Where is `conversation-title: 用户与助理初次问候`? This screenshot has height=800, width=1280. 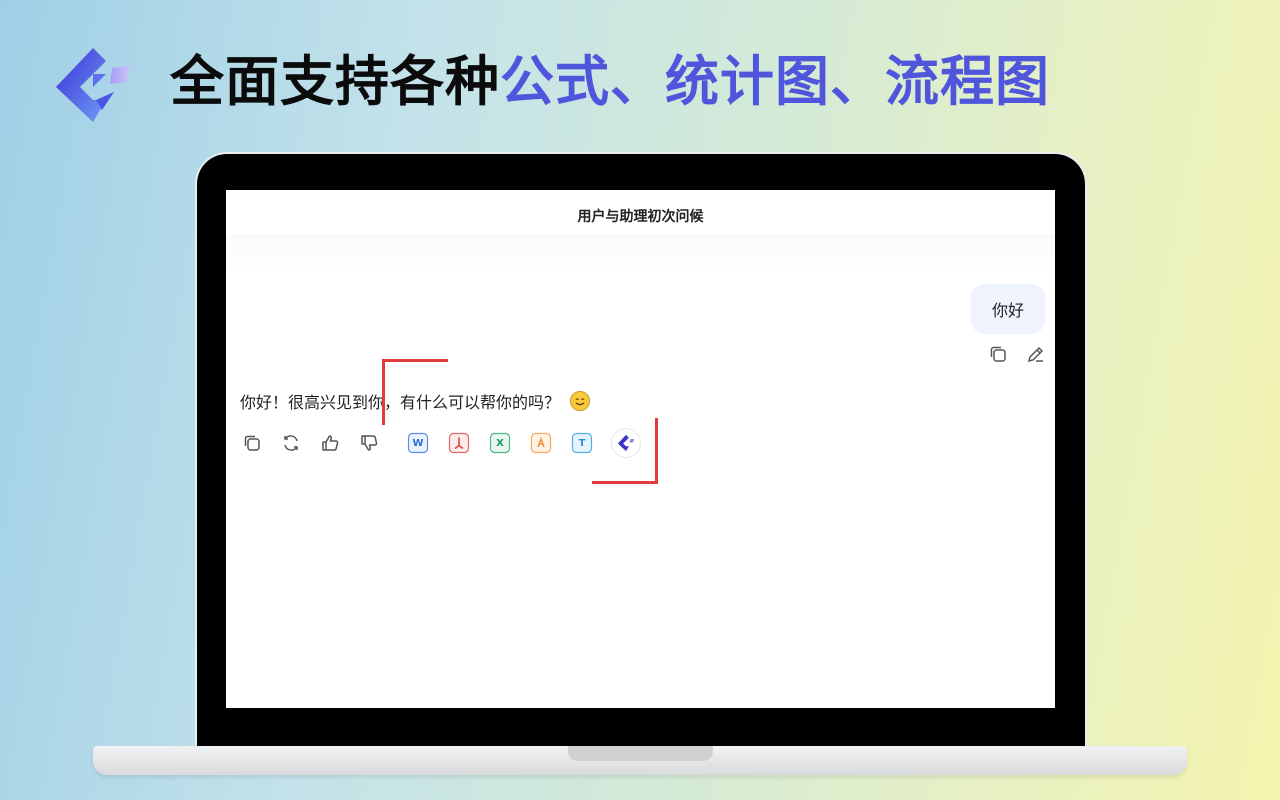 conversation-title: 用户与助理初次问候 is located at coordinates (640, 217).